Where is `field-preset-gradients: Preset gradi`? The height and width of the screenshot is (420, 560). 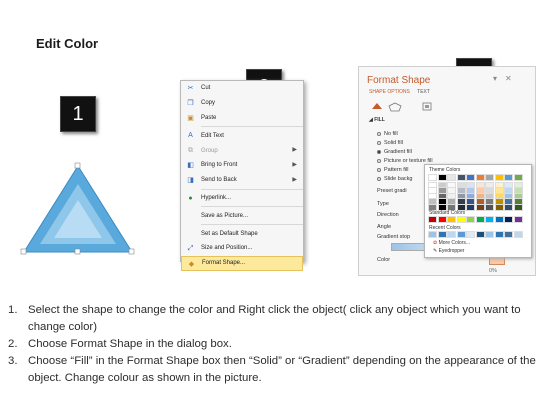
field-preset-gradients: Preset gradi is located at coordinates (392, 191).